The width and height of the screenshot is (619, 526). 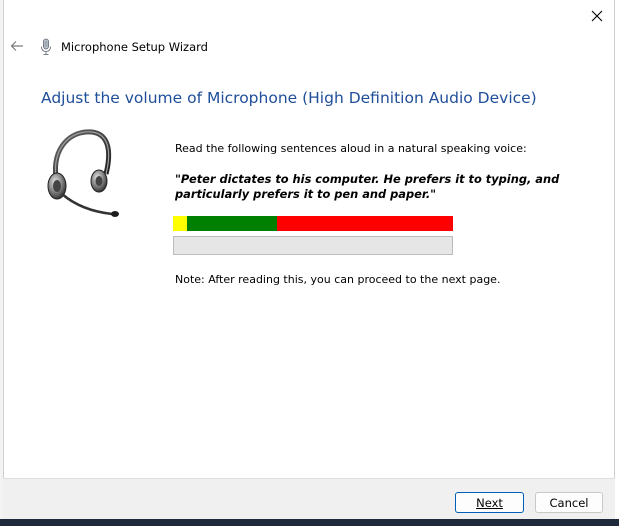 I want to click on close-button, so click(x=597, y=16).